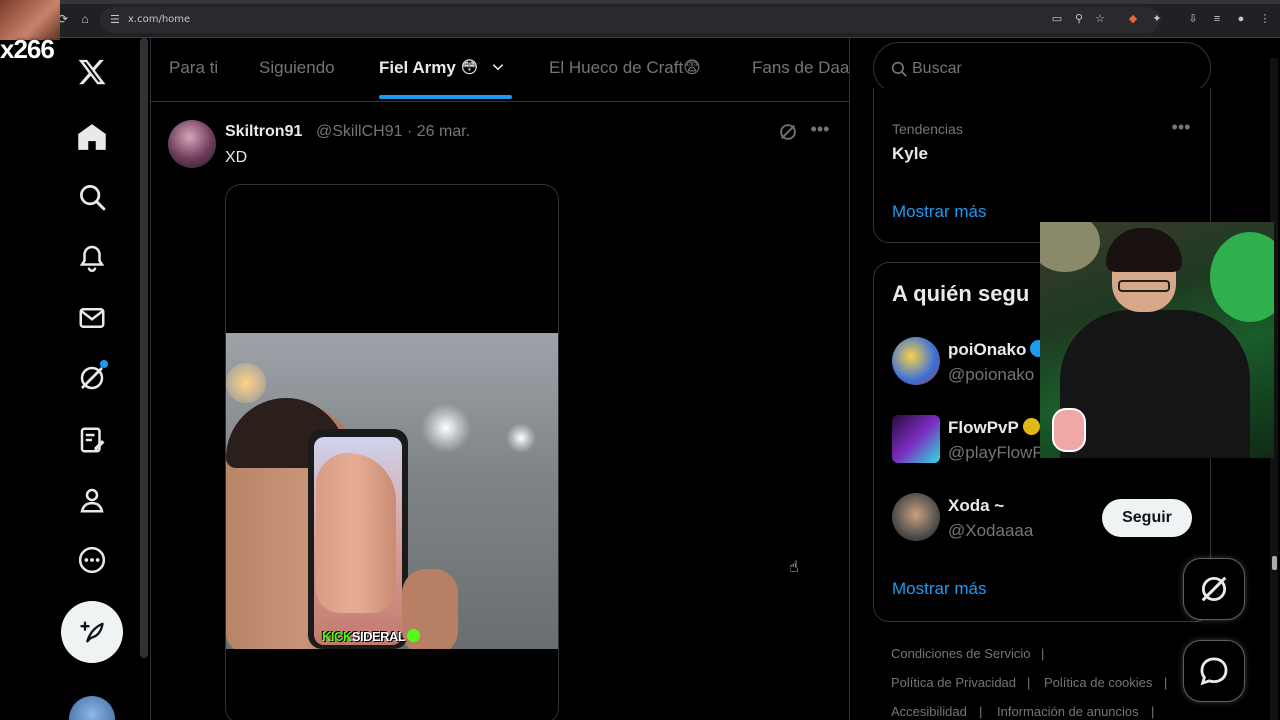 This screenshot has height=720, width=1280. I want to click on streamer-glasses, so click(1144, 286).